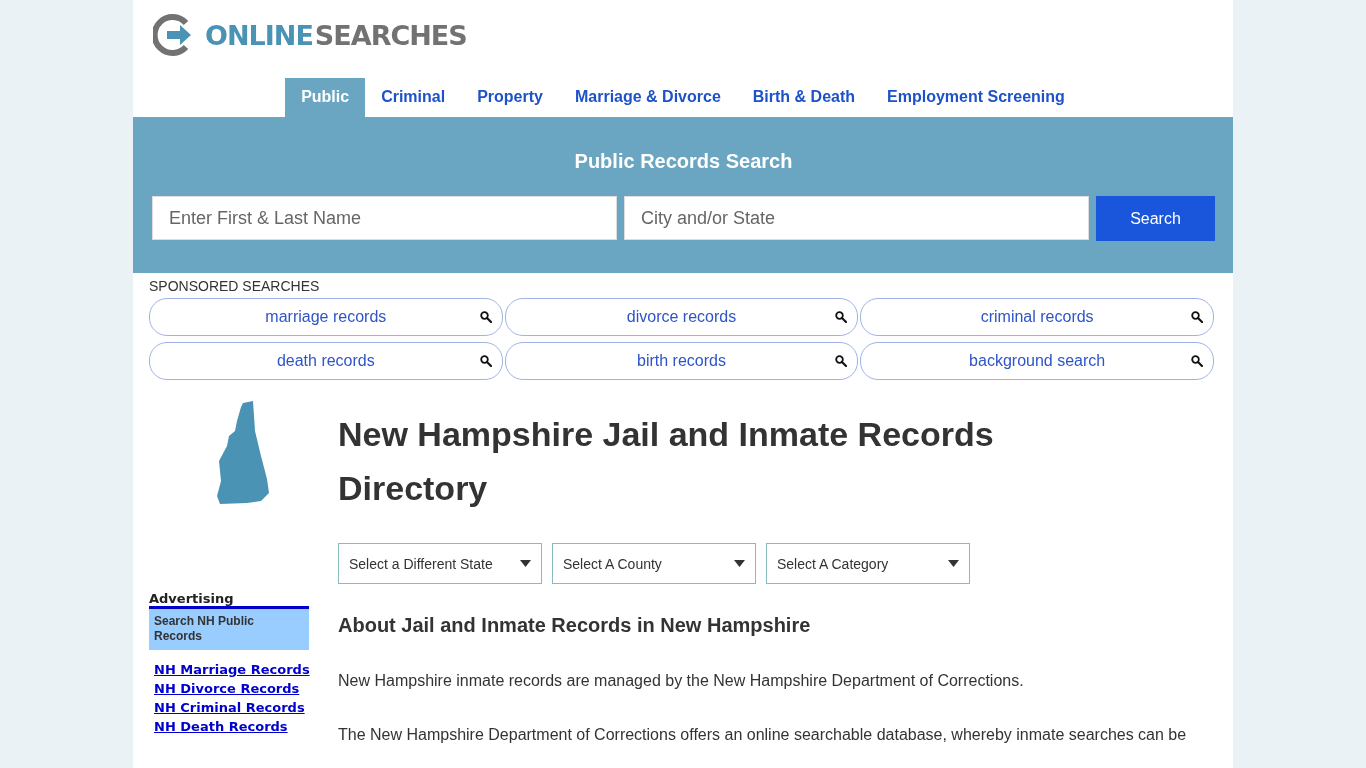 Image resolution: width=1366 pixels, height=768 pixels. I want to click on name-field: Enter First & Last Name, so click(384, 218).